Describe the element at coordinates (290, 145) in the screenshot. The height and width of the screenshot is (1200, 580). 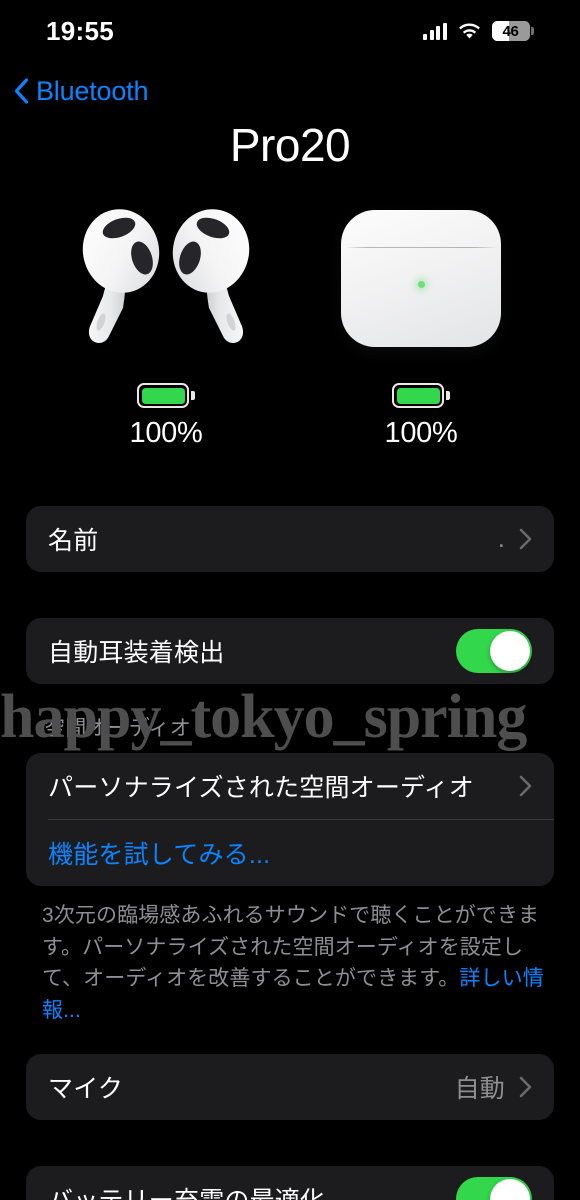
I see `page-title: Pro20` at that location.